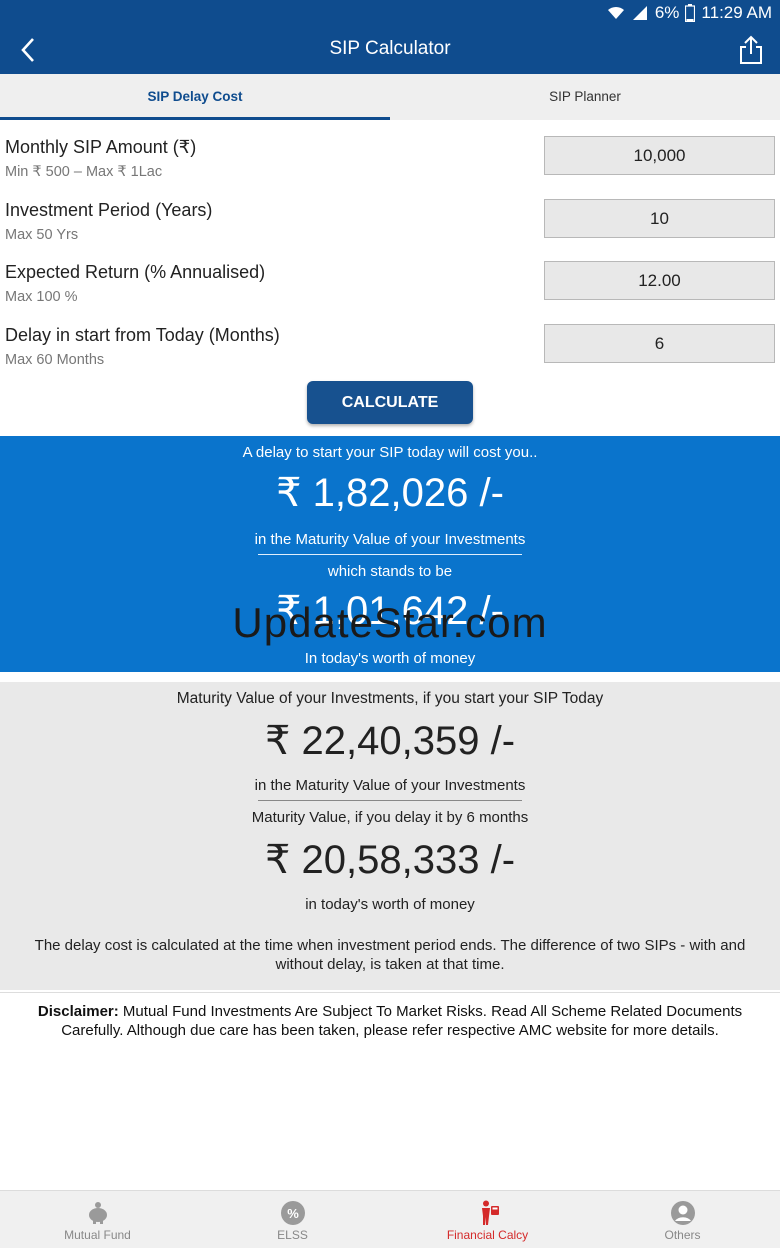 Image resolution: width=780 pixels, height=1248 pixels. I want to click on clock: 11:29 AM, so click(736, 12).